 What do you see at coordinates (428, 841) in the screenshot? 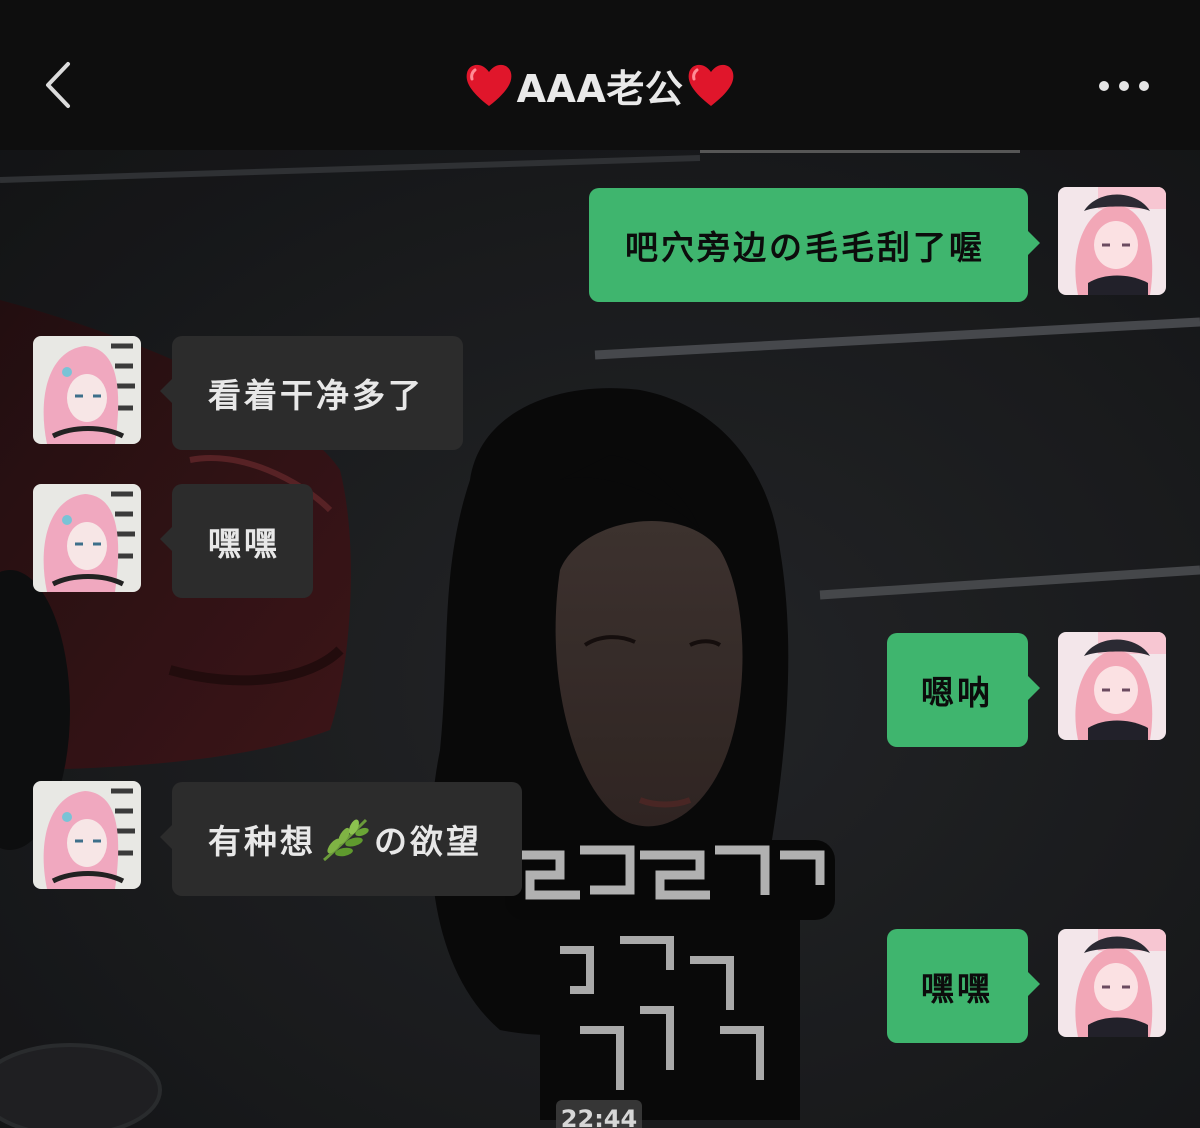
I see `message-text-after: の欲望` at bounding box center [428, 841].